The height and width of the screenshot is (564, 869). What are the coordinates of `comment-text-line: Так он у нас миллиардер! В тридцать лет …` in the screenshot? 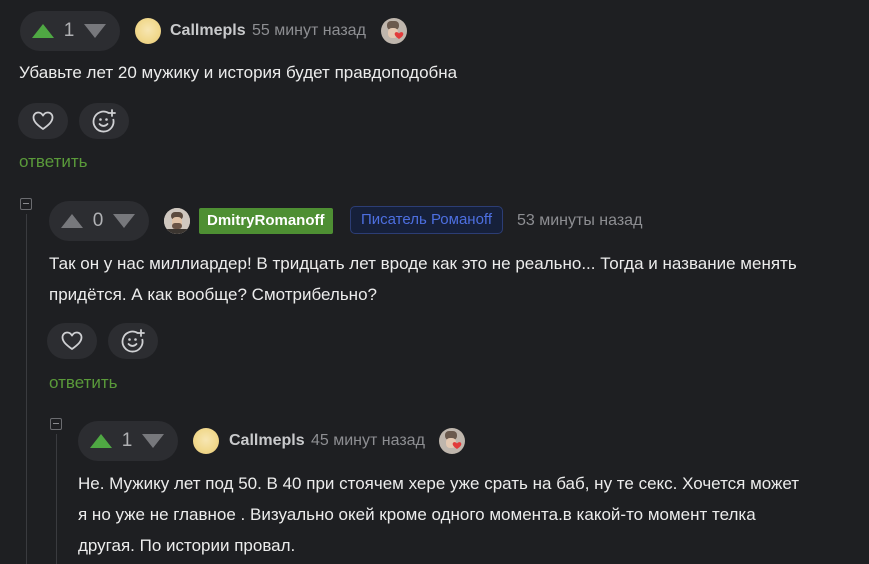 It's located at (423, 263).